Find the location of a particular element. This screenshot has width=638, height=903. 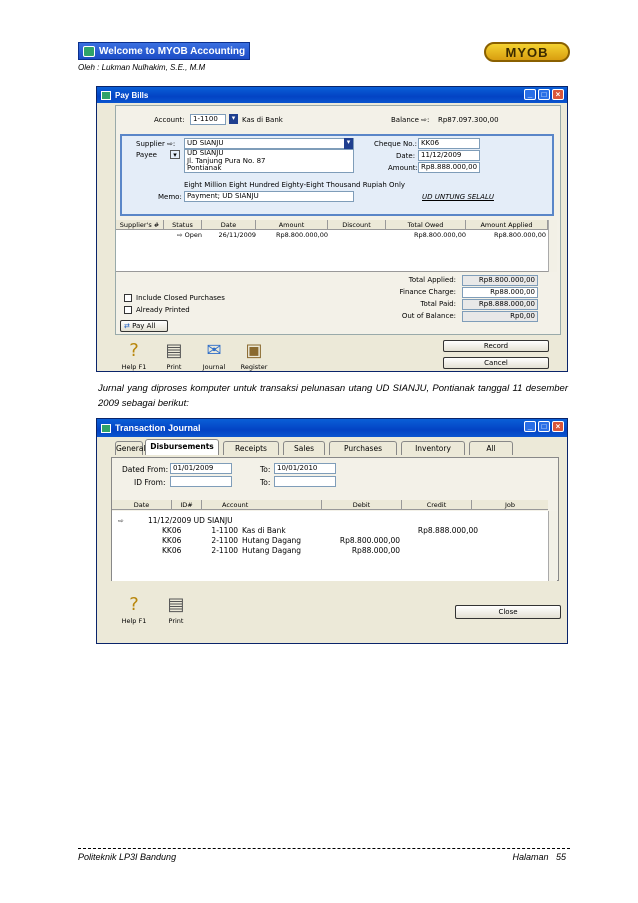

zoom-arrow-icon: ⇨ is located at coordinates (121, 521).